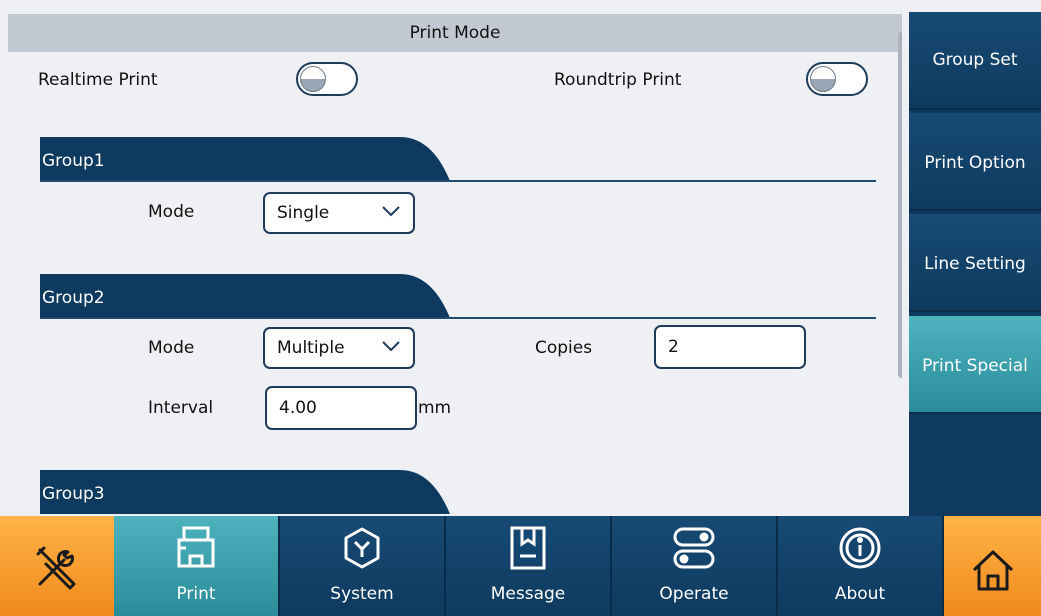 Image resolution: width=1041 pixels, height=616 pixels. Describe the element at coordinates (730, 347) in the screenshot. I see `group2-copies-input: 2` at that location.